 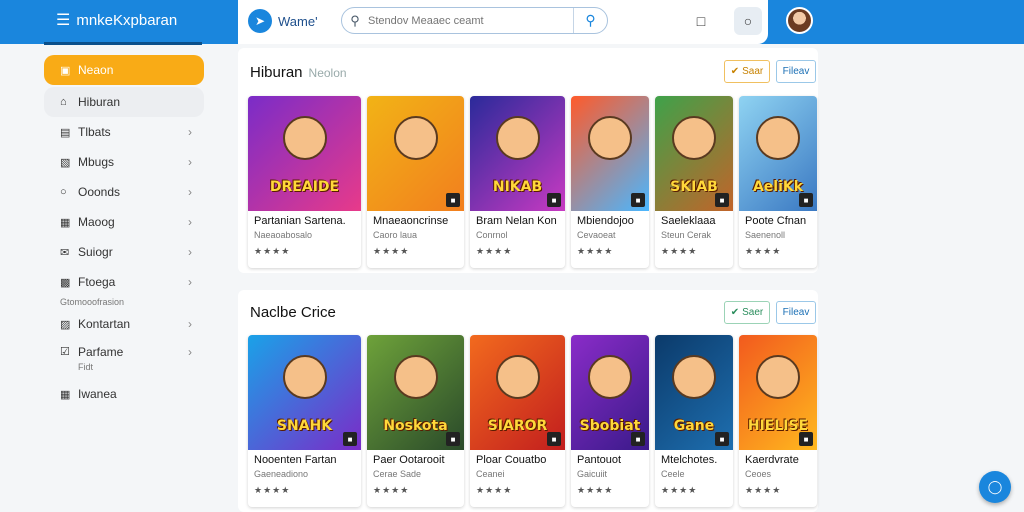 What do you see at coordinates (293, 312) in the screenshot?
I see `section-title-text: Naclbe Crice` at bounding box center [293, 312].